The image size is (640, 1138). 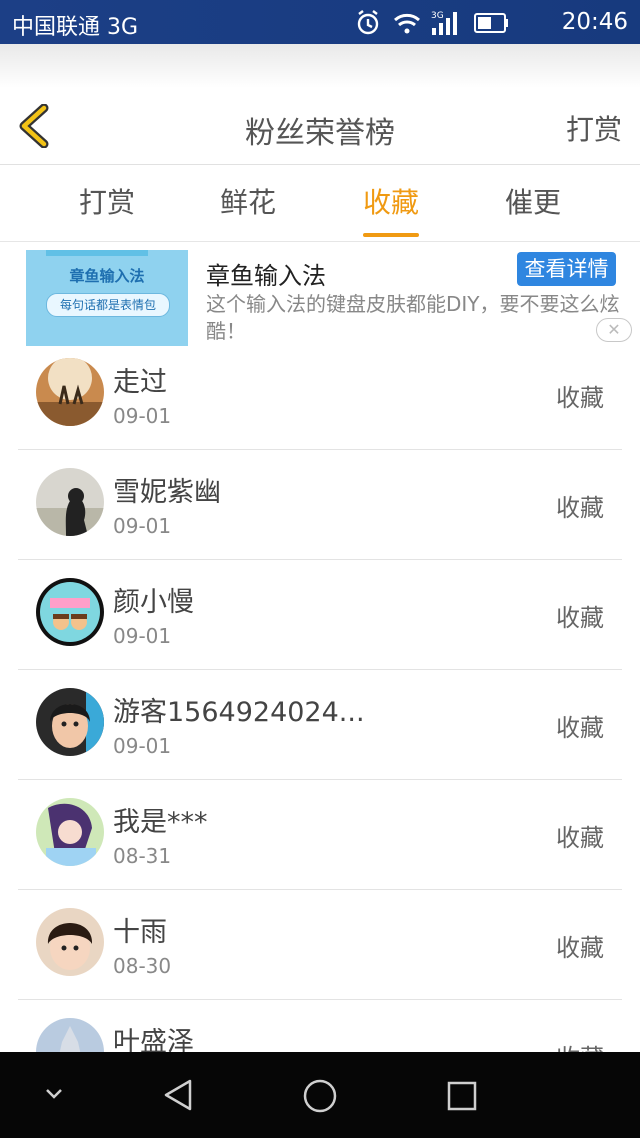 What do you see at coordinates (107, 276) in the screenshot?
I see `ad-image-title: 章鱼输入法` at bounding box center [107, 276].